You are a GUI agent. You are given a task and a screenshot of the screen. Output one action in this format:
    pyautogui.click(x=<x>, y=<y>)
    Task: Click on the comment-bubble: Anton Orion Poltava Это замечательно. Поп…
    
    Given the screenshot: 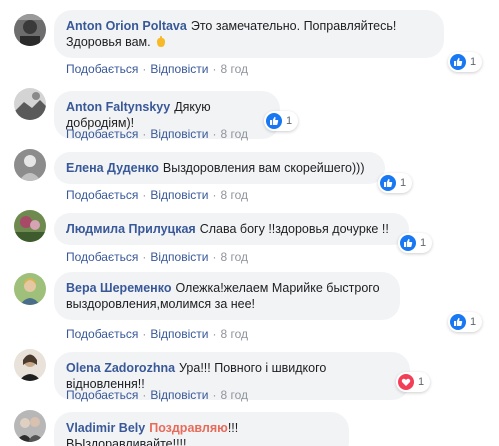 What is the action you would take?
    pyautogui.click(x=249, y=34)
    